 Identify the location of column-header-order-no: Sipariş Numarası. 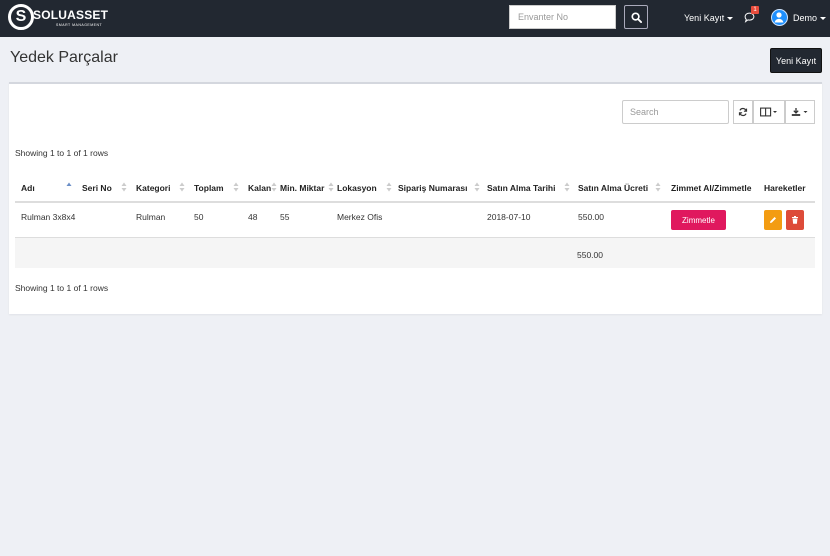
(432, 188).